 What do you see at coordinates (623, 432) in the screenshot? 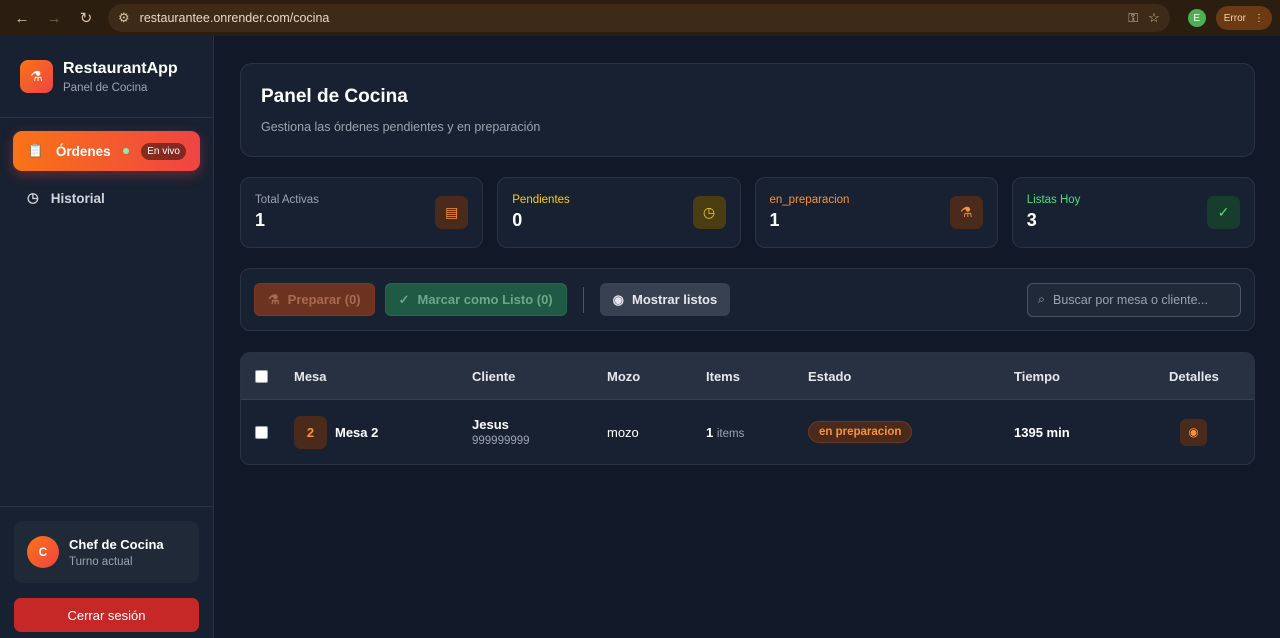
I see `mozo-cell: mozo` at bounding box center [623, 432].